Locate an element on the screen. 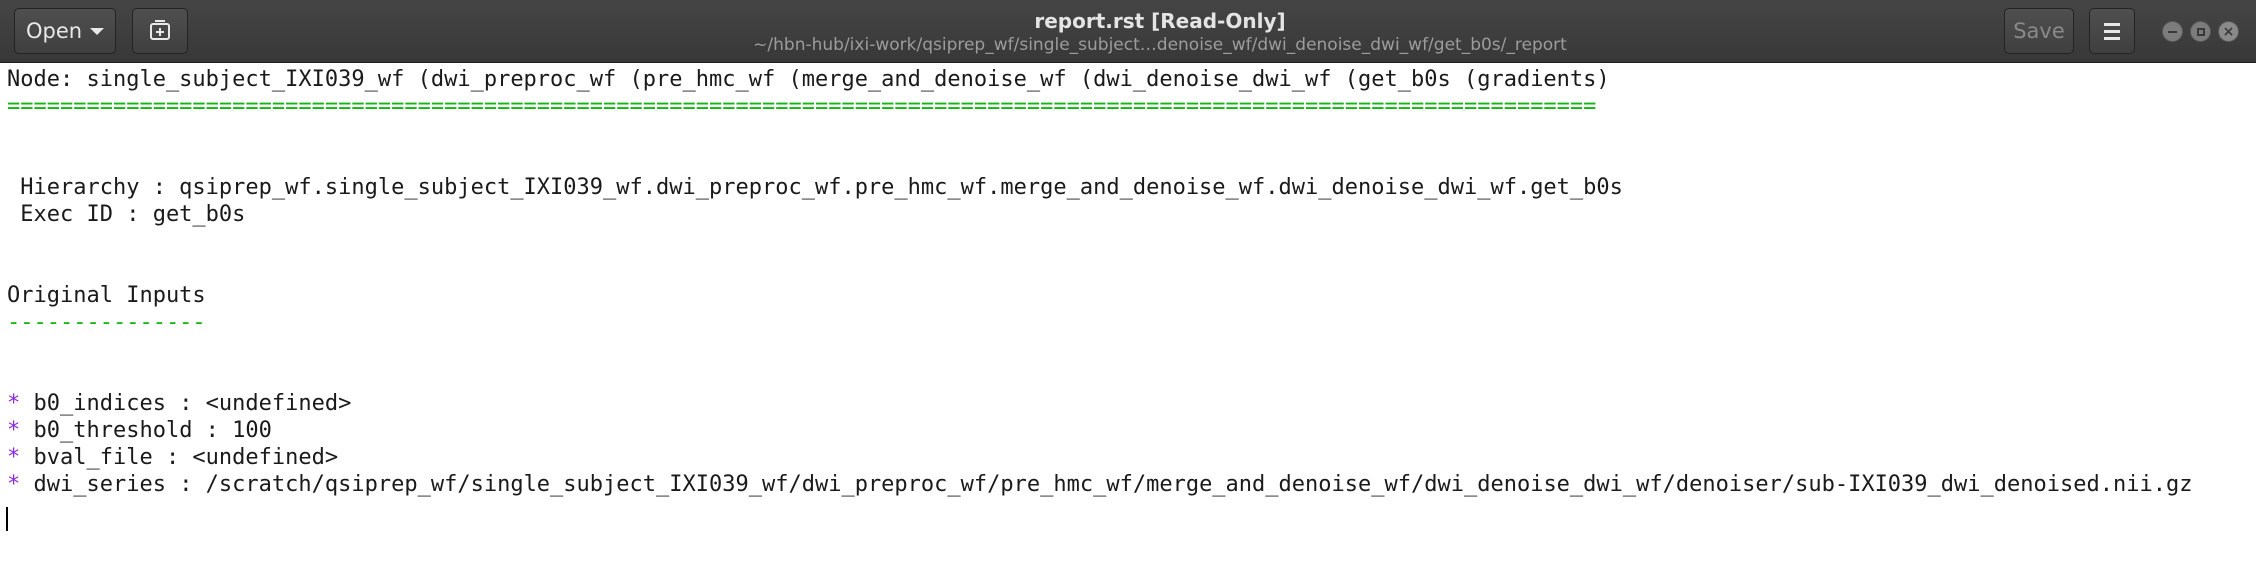 Image resolution: width=2256 pixels, height=580 pixels. input-item-text: b0_threshold : 100 is located at coordinates (146, 430).